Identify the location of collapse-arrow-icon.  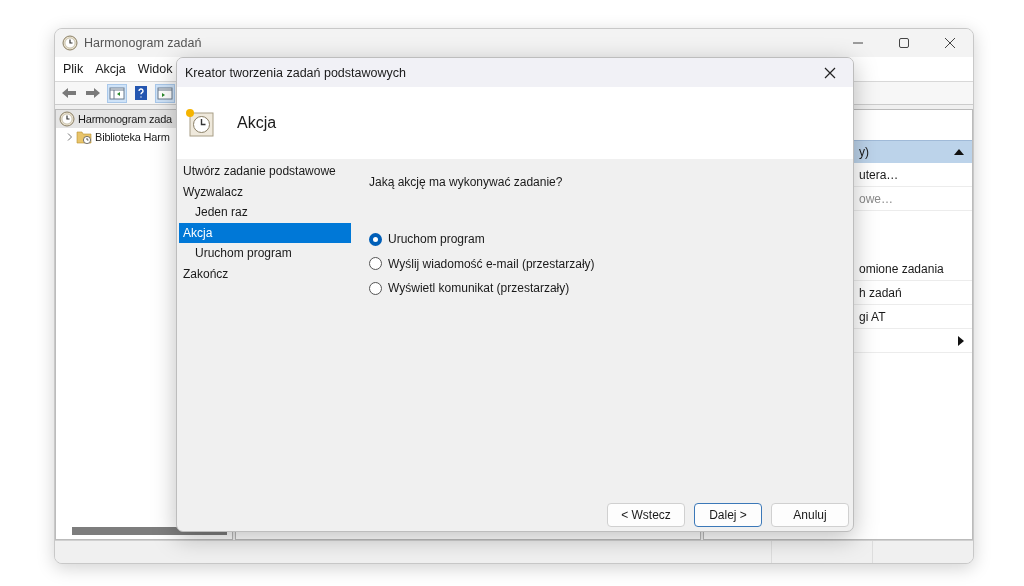
(959, 152).